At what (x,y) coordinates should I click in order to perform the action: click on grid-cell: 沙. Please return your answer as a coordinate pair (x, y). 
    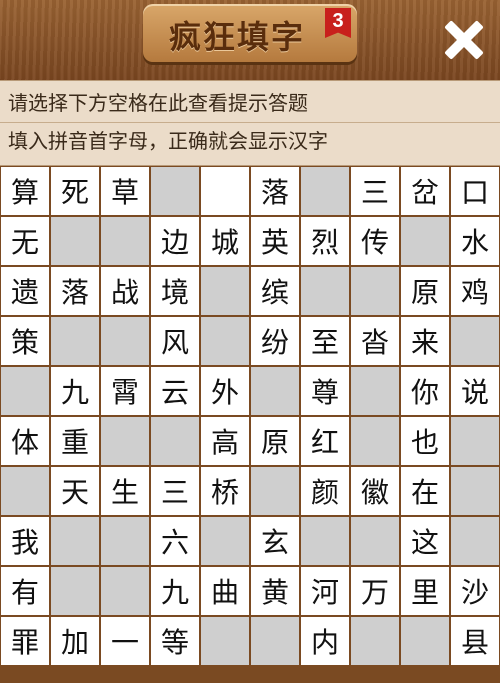
    Looking at the image, I should click on (475, 591).